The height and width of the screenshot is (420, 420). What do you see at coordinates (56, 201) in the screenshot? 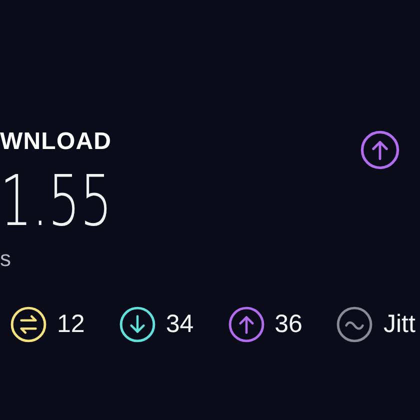
I see `speed-value: 1.55` at bounding box center [56, 201].